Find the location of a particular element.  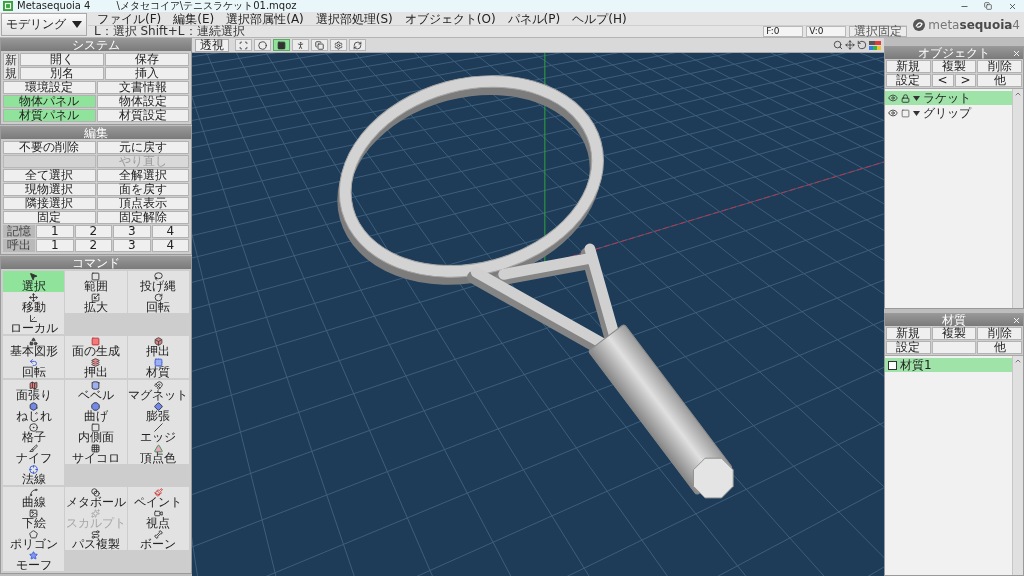

tool-button: ナイフ is located at coordinates (34, 453).